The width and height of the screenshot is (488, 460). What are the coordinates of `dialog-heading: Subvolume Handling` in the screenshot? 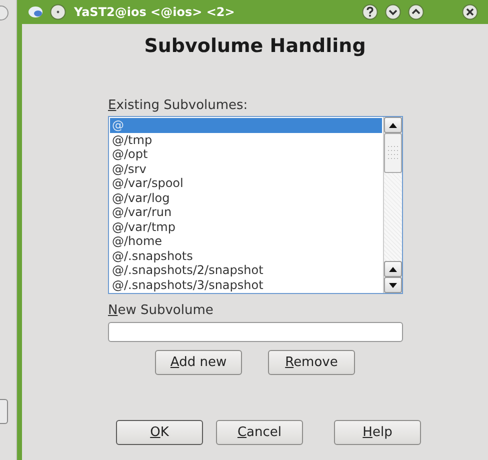 It's located at (255, 46).